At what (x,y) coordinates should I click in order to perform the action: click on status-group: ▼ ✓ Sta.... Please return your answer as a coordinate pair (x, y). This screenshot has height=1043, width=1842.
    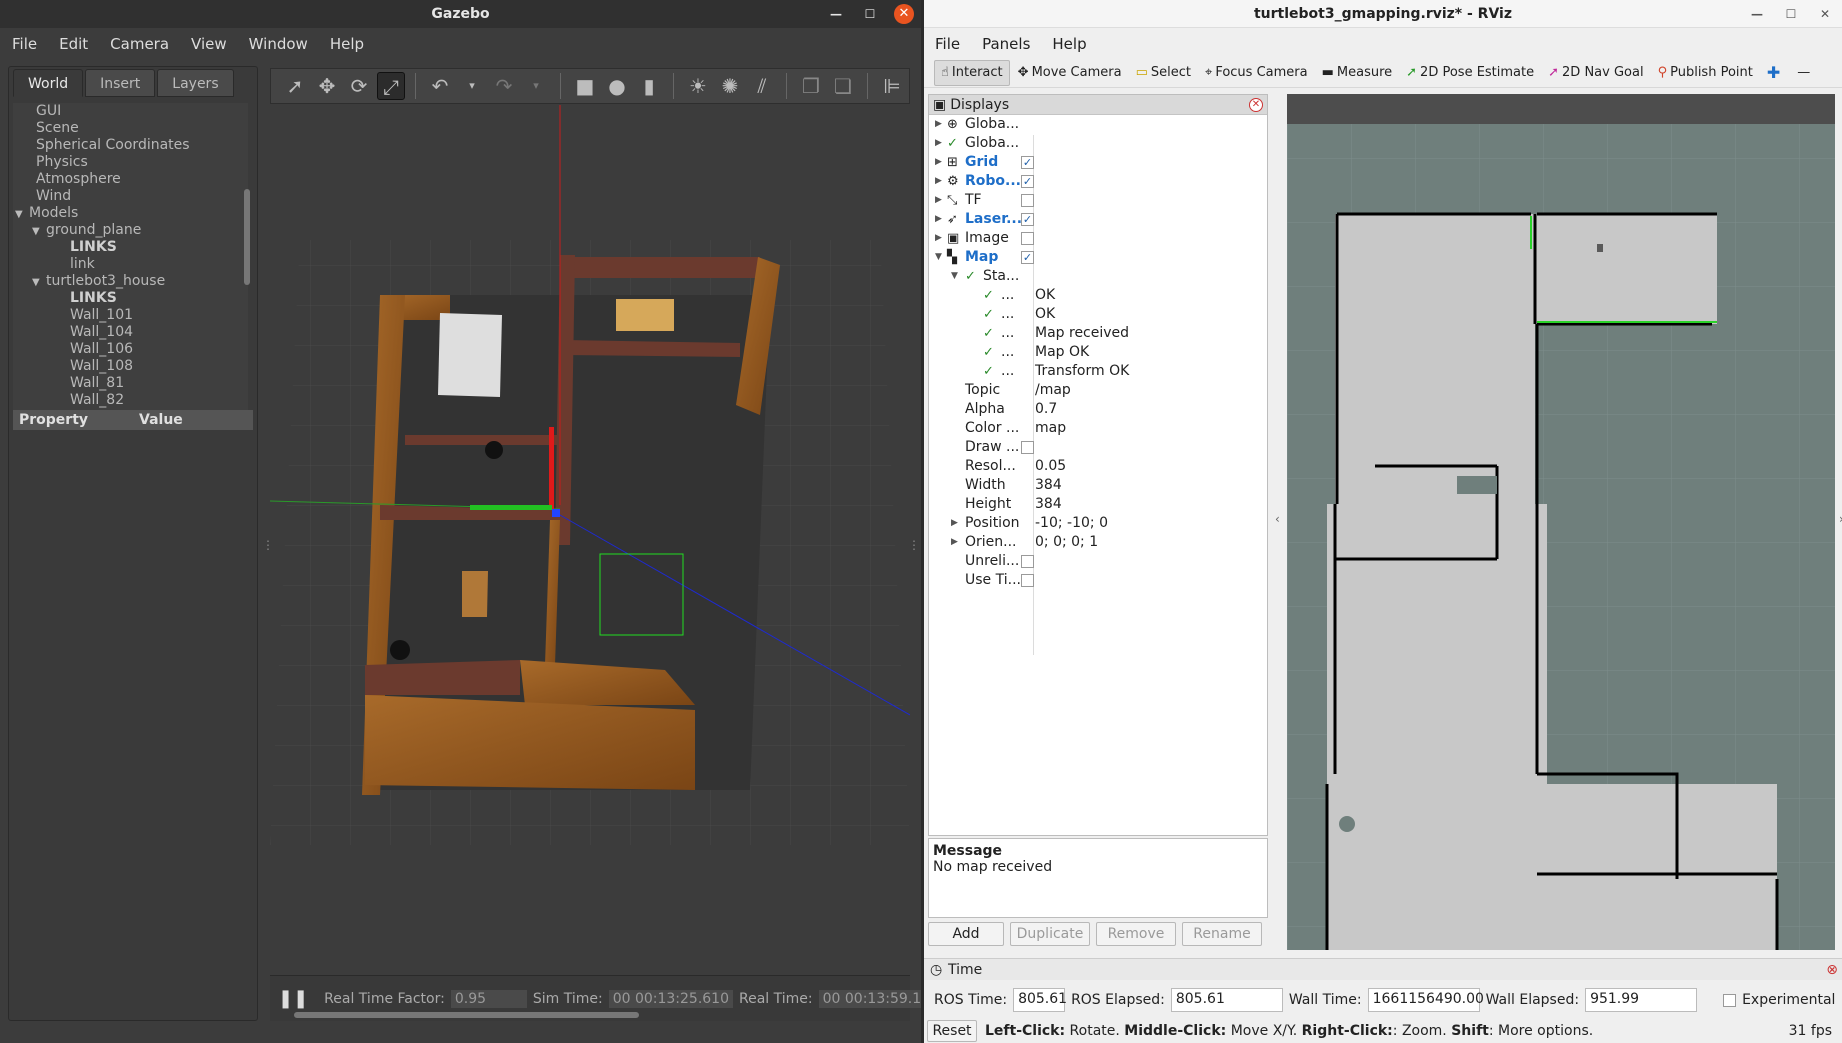
    Looking at the image, I should click on (1098, 276).